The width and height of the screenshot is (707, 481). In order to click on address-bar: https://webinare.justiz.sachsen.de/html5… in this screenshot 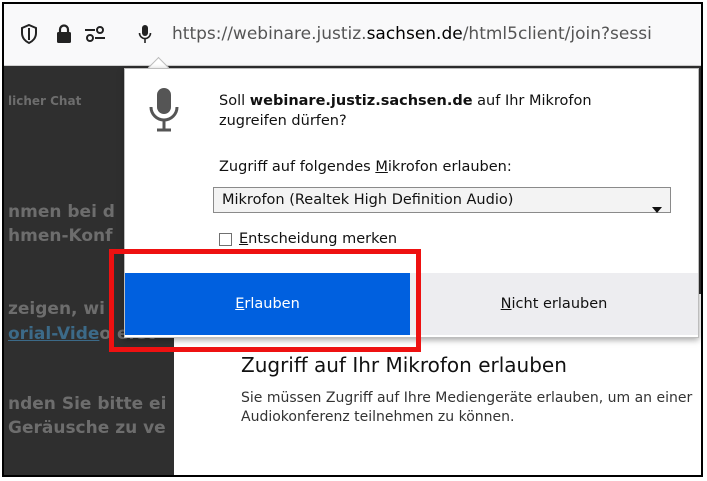, I will do `click(352, 35)`.